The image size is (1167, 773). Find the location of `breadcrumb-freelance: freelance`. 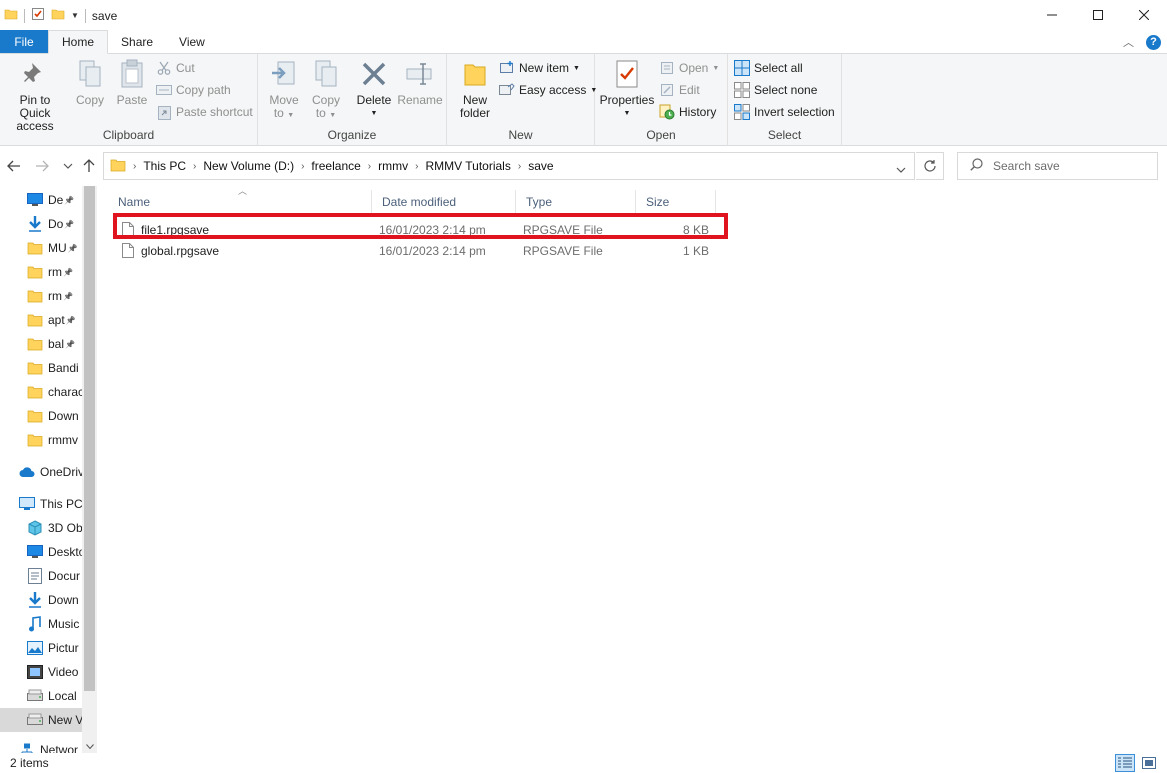

breadcrumb-freelance: freelance is located at coordinates (335, 166).